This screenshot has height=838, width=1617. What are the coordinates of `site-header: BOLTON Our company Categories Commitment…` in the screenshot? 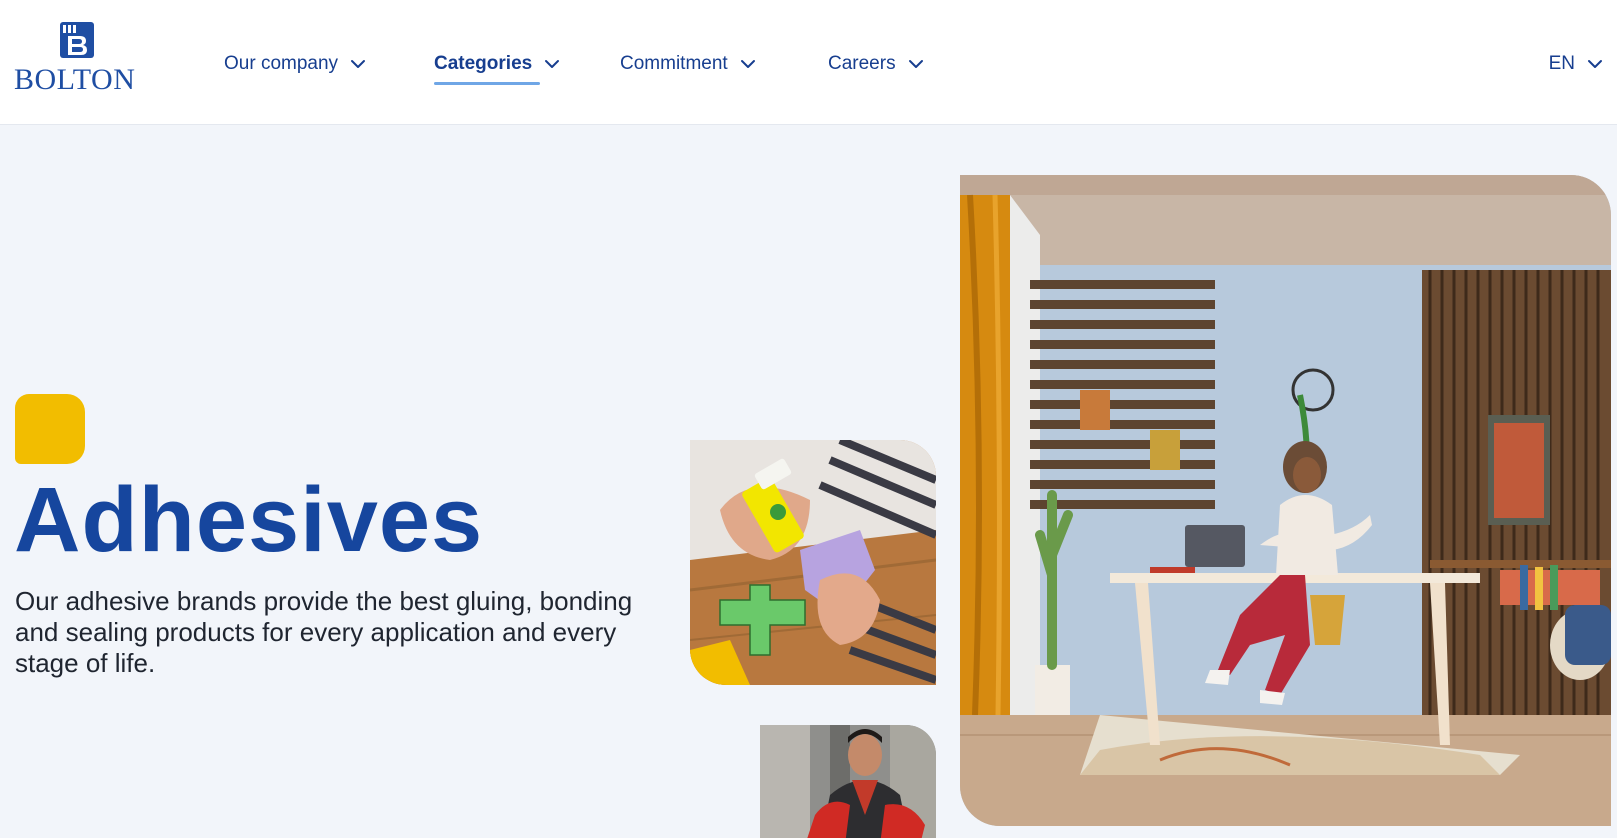 It's located at (808, 62).